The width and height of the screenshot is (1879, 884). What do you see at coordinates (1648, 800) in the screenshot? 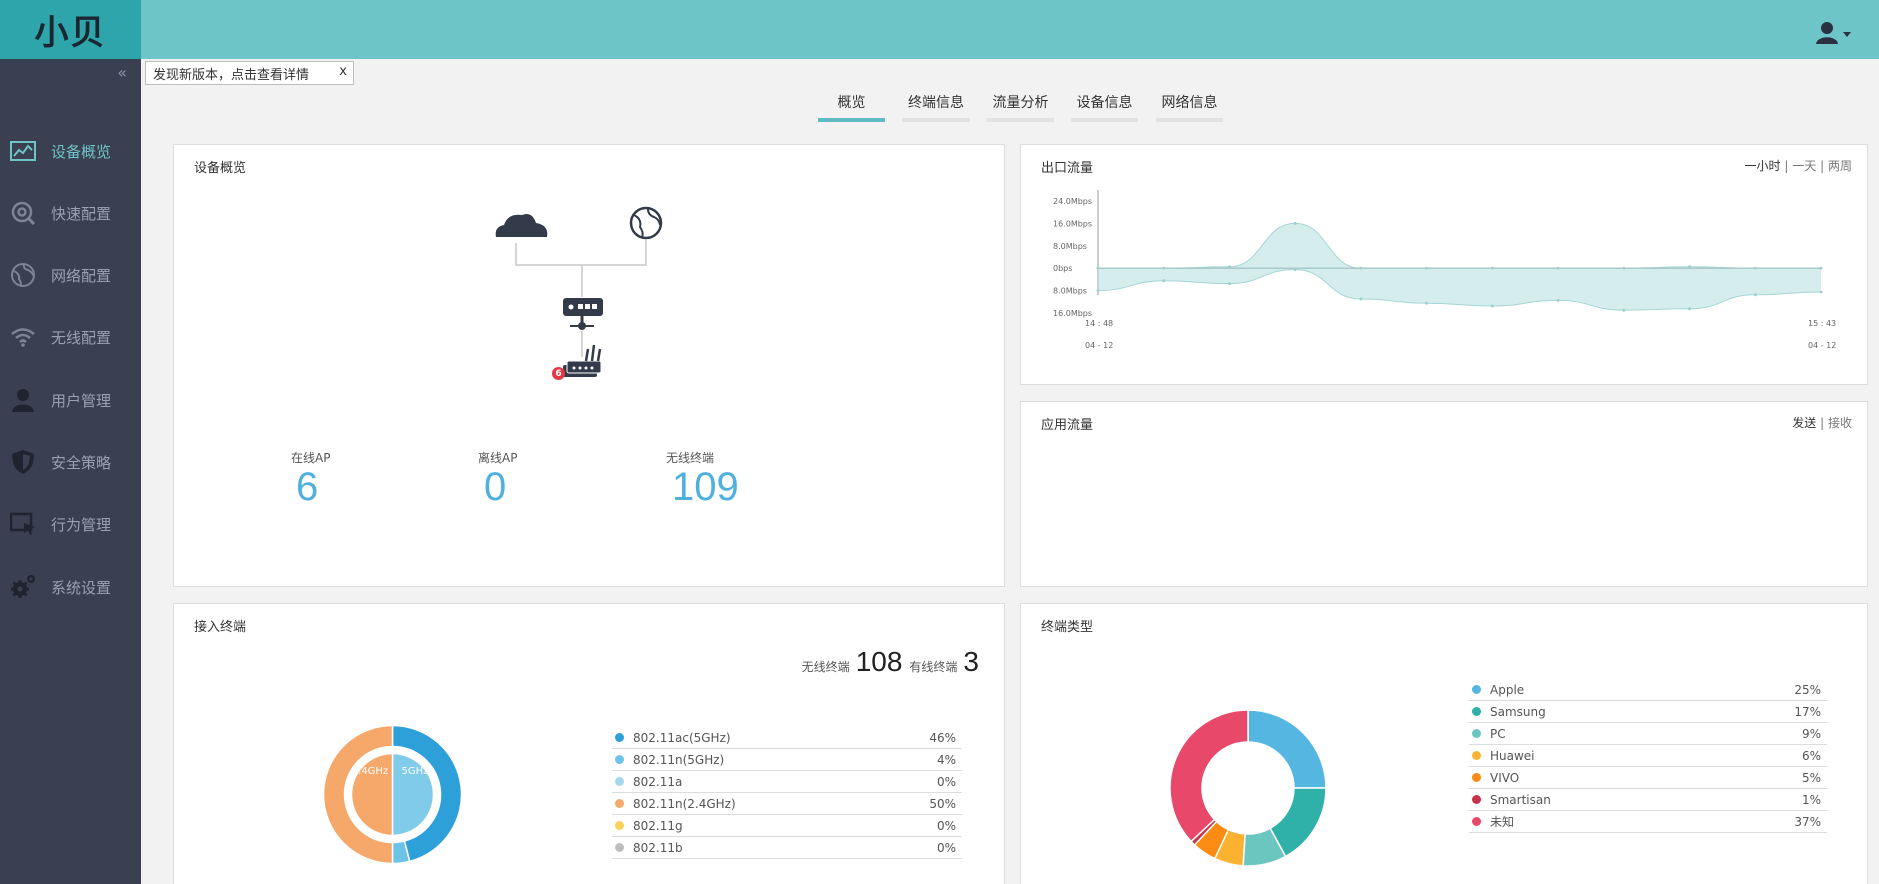
I see `legend-row: Smartisan 1%` at bounding box center [1648, 800].